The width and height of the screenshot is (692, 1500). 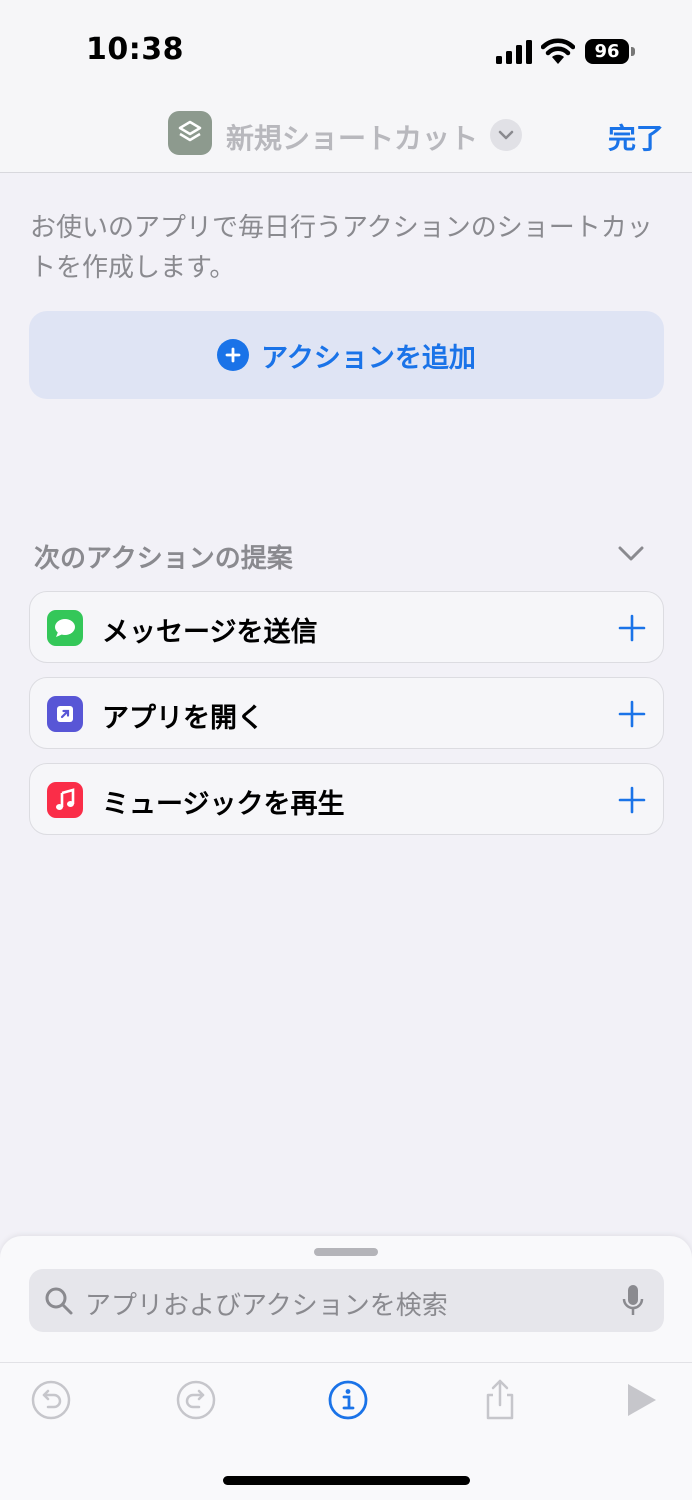 I want to click on suggestion-play-music: ミュージックを再生, so click(x=346, y=799).